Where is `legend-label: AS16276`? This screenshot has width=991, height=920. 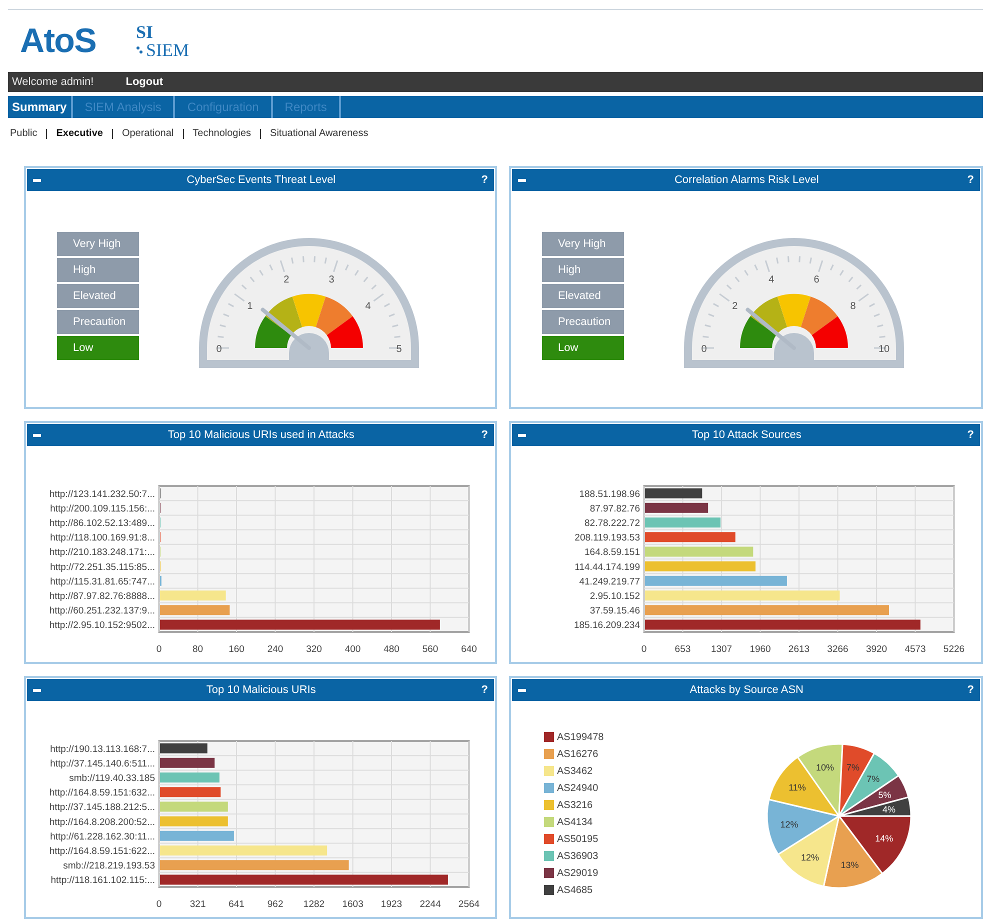
legend-label: AS16276 is located at coordinates (577, 755).